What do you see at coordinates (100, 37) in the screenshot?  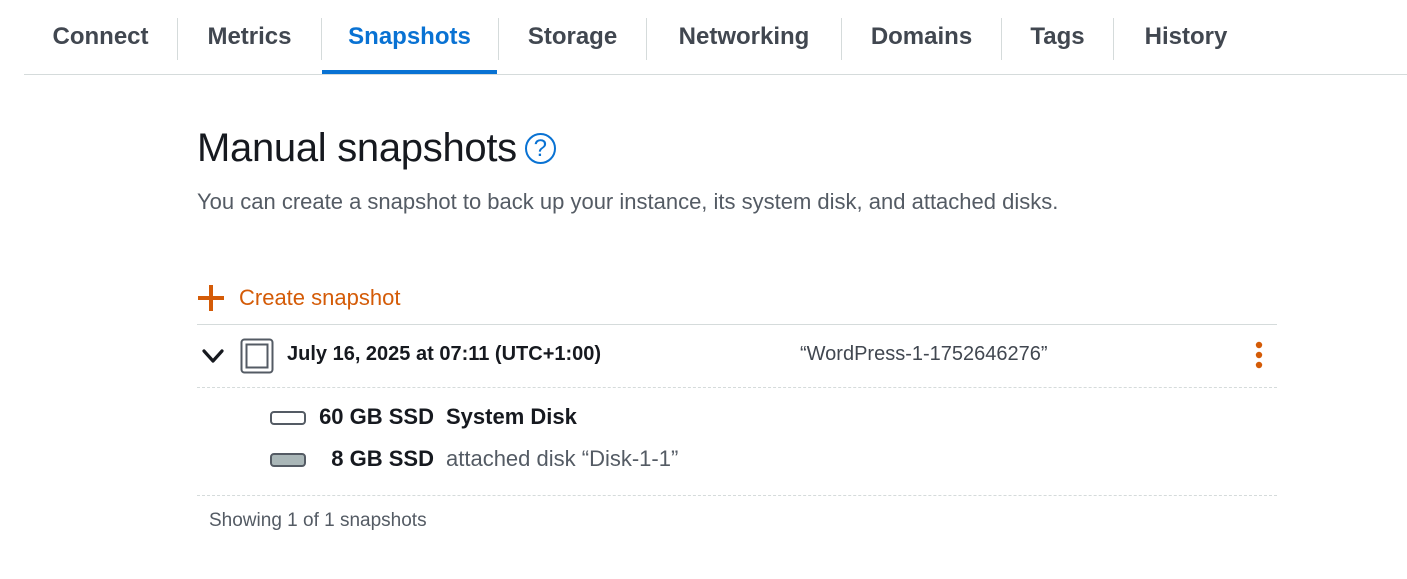 I see `tab-connect: Connect` at bounding box center [100, 37].